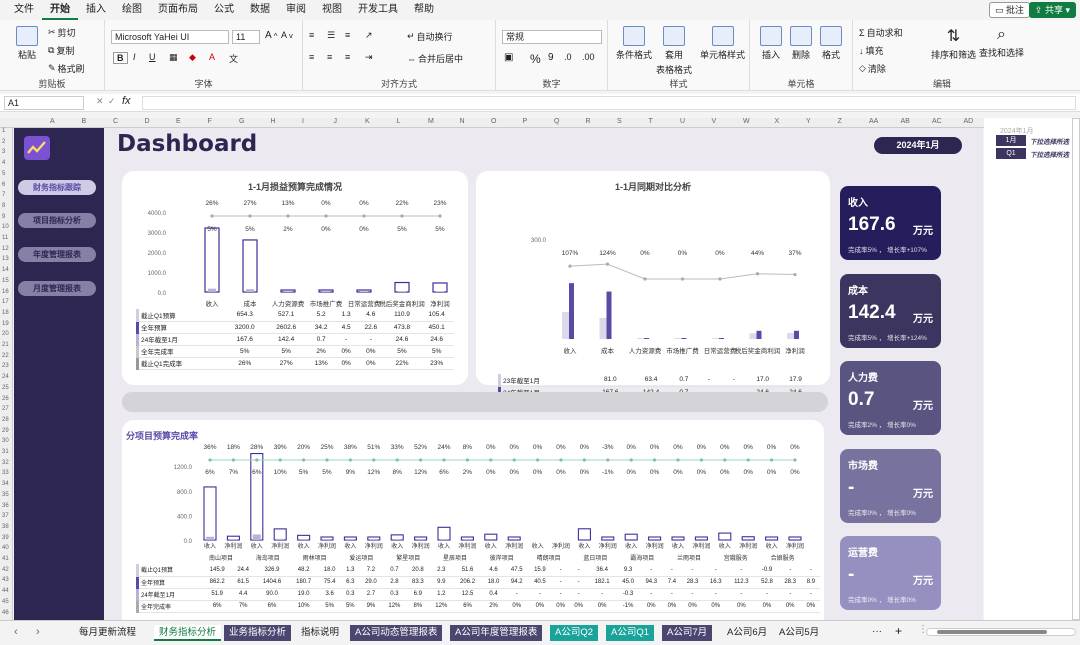  What do you see at coordinates (38, 632) in the screenshot?
I see `next-sheet-icon: ›` at bounding box center [38, 632].